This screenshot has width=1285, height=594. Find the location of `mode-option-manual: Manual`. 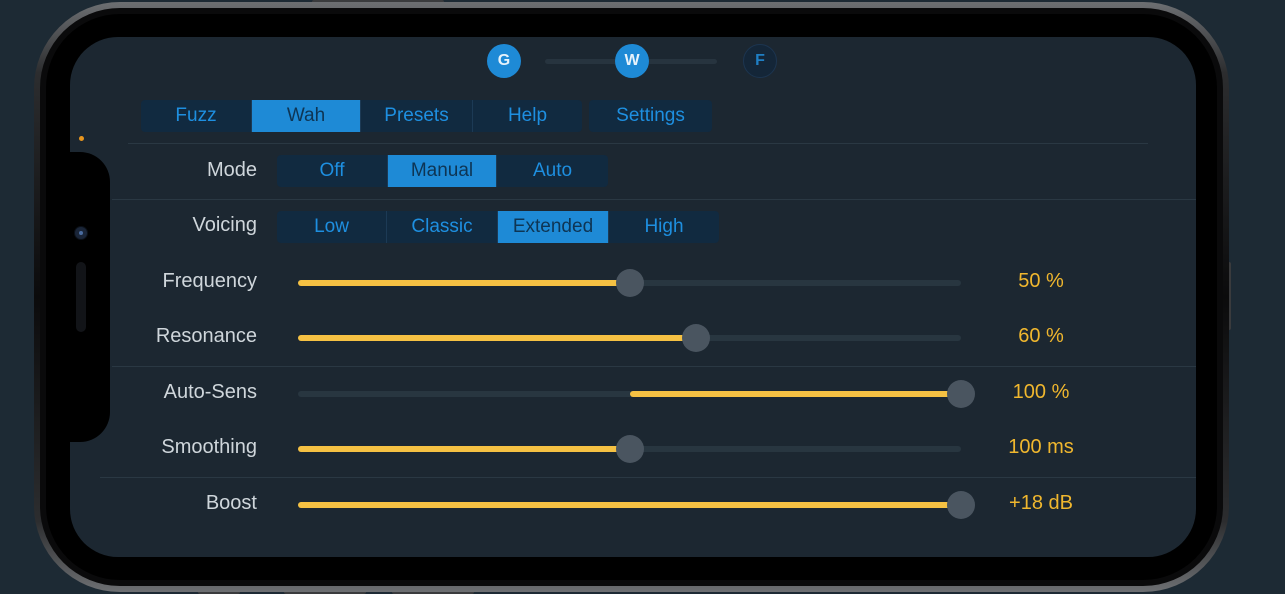

mode-option-manual: Manual is located at coordinates (442, 171).